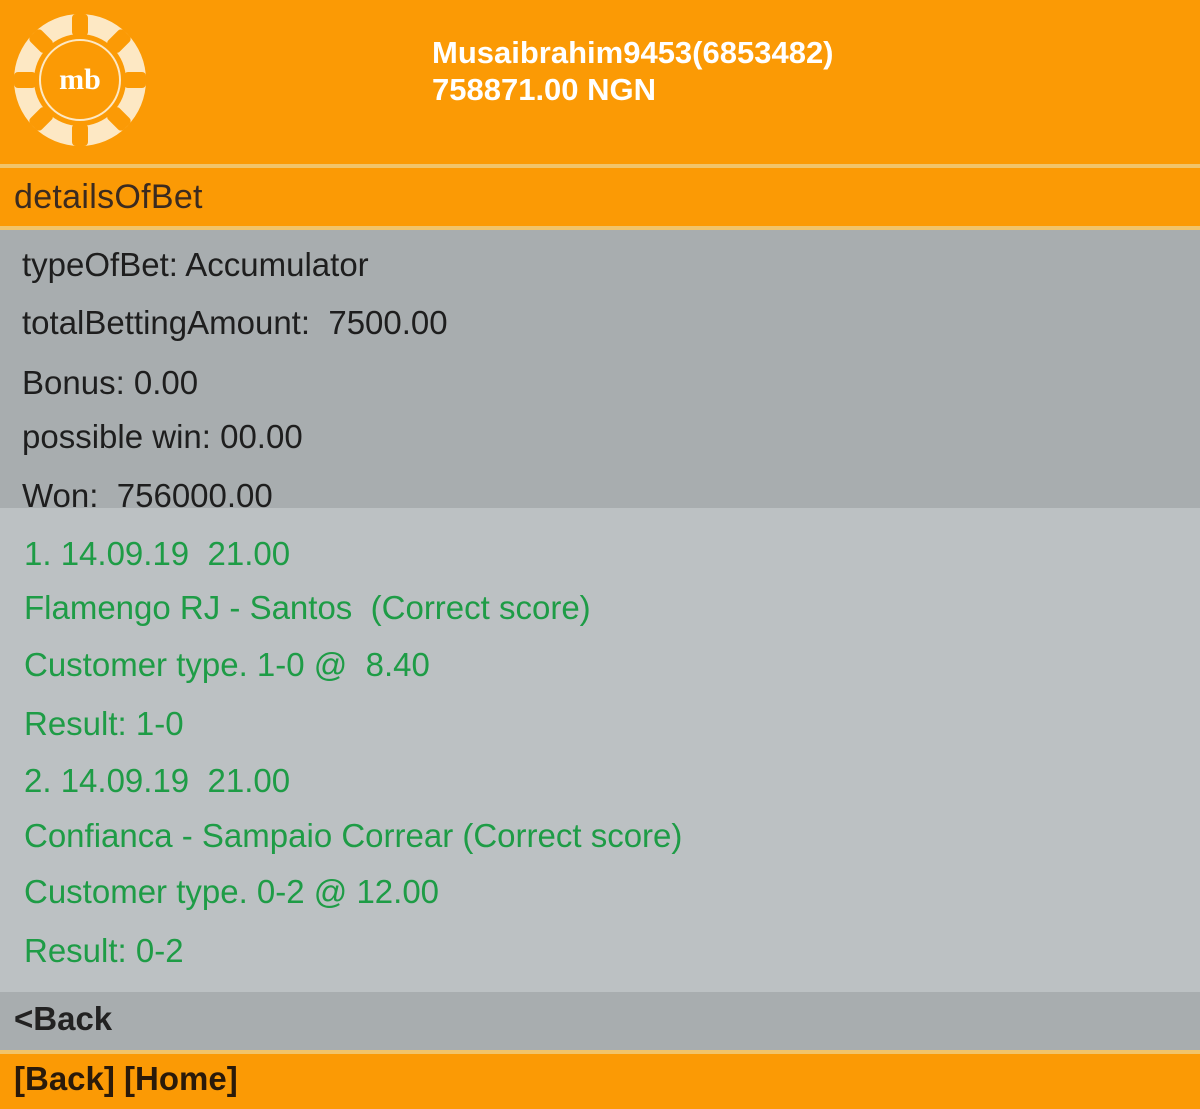 Image resolution: width=1200 pixels, height=1109 pixels. I want to click on event-datetime: 1. 14.09.19 21.00, so click(157, 553).